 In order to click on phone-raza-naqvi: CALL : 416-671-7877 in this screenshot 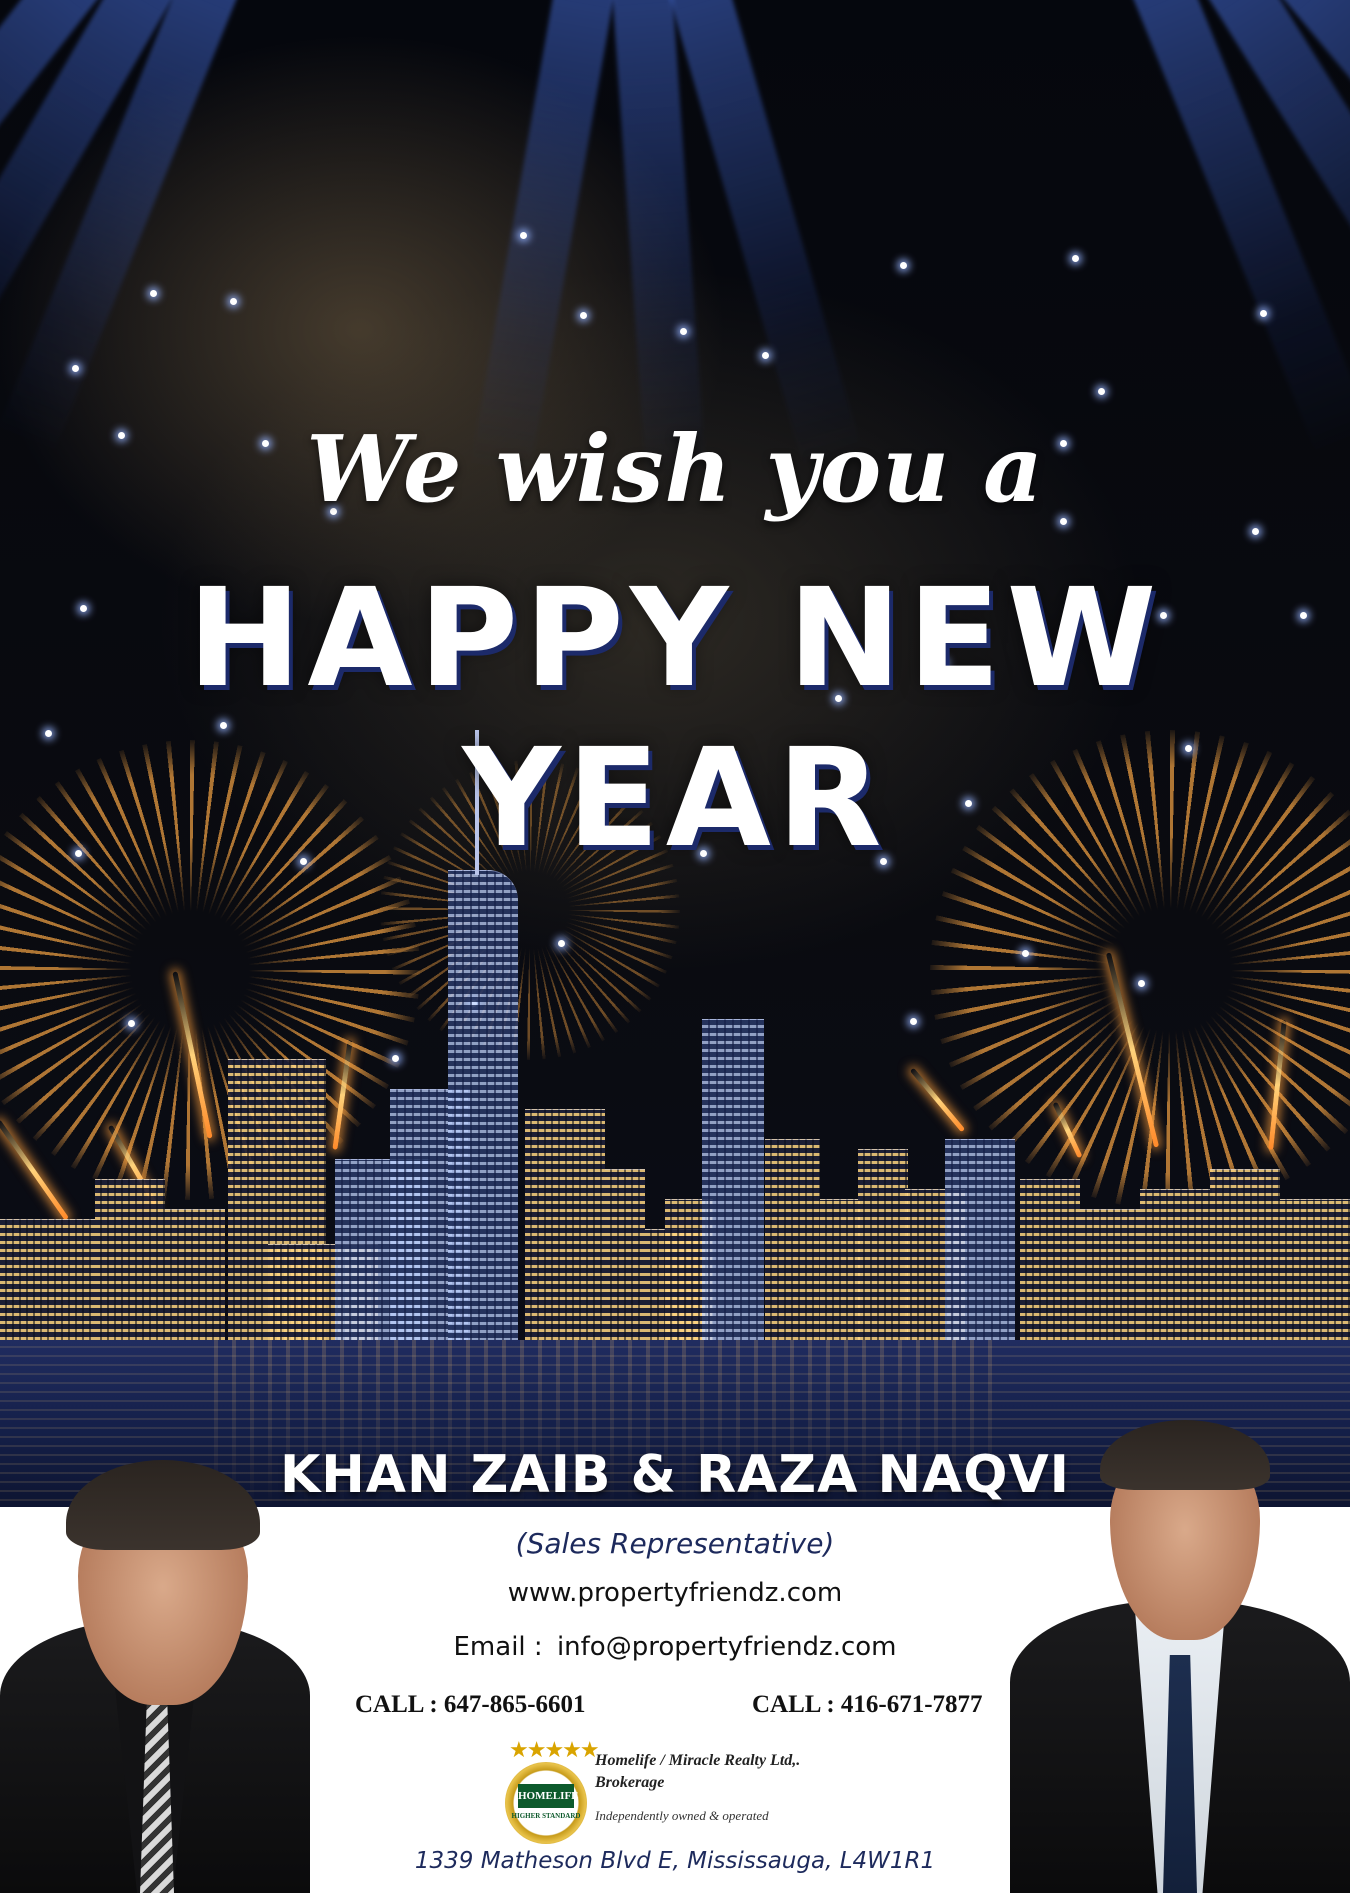, I will do `click(867, 1705)`.